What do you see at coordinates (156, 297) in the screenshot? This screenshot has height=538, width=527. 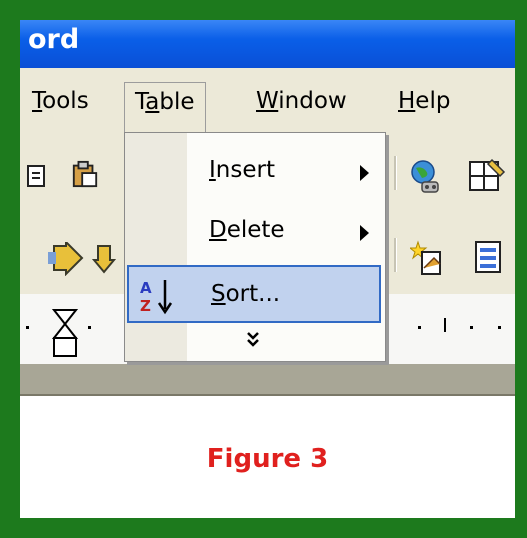 I see `sort-ascending-icon: A Z` at bounding box center [156, 297].